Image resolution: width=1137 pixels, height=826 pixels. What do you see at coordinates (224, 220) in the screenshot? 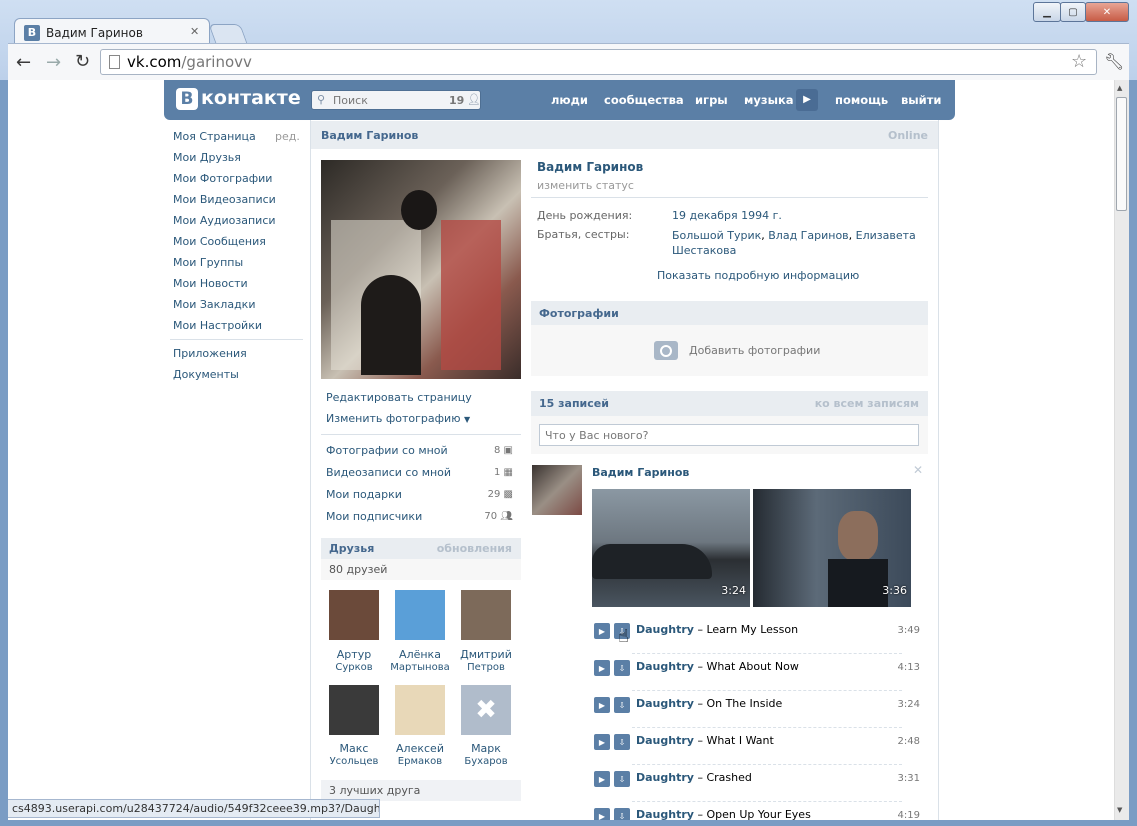
I see `menu-audios: Мои Аудиозаписи` at bounding box center [224, 220].